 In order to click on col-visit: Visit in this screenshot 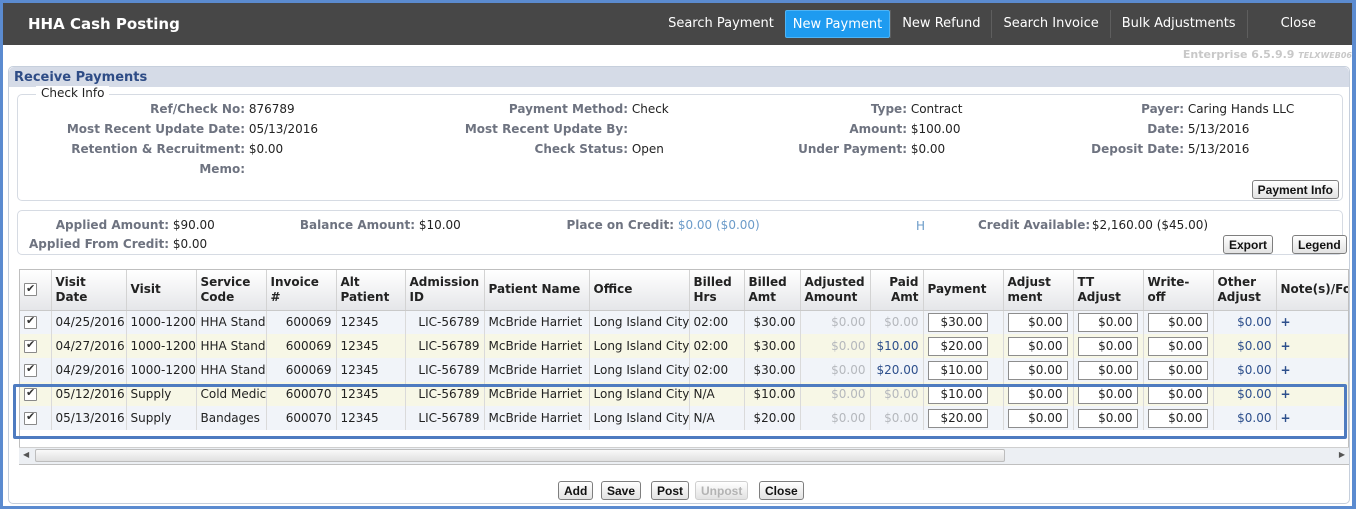, I will do `click(161, 290)`.